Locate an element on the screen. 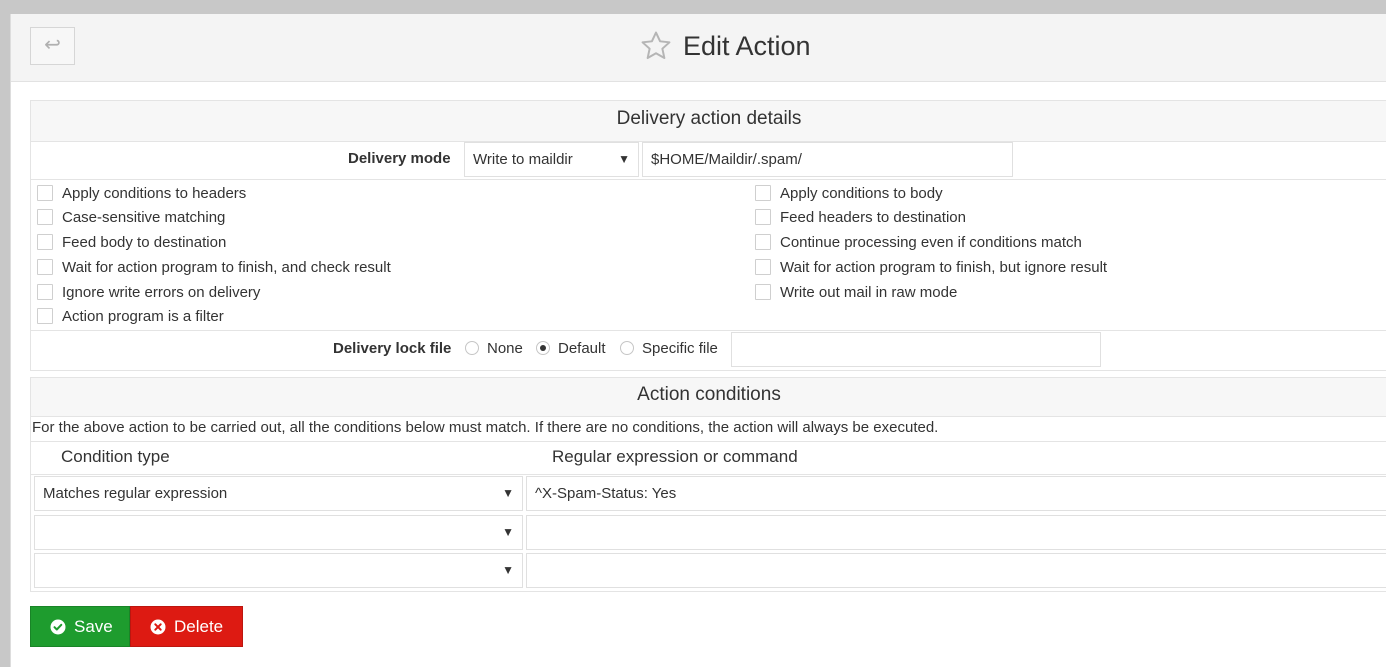  condition-type-select-1: Matches regular expression ▼ is located at coordinates (278, 493).